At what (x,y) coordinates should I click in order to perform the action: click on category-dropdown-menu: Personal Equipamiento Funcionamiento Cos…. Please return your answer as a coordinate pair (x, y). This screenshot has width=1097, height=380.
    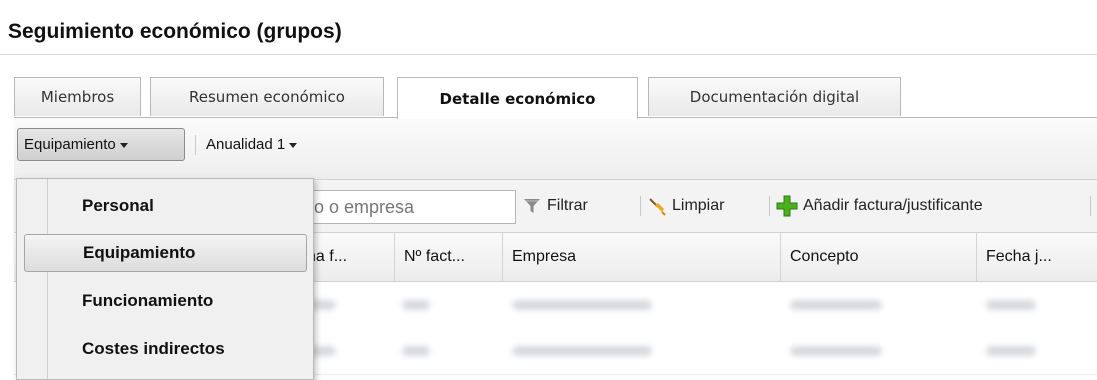
    Looking at the image, I should click on (165, 279).